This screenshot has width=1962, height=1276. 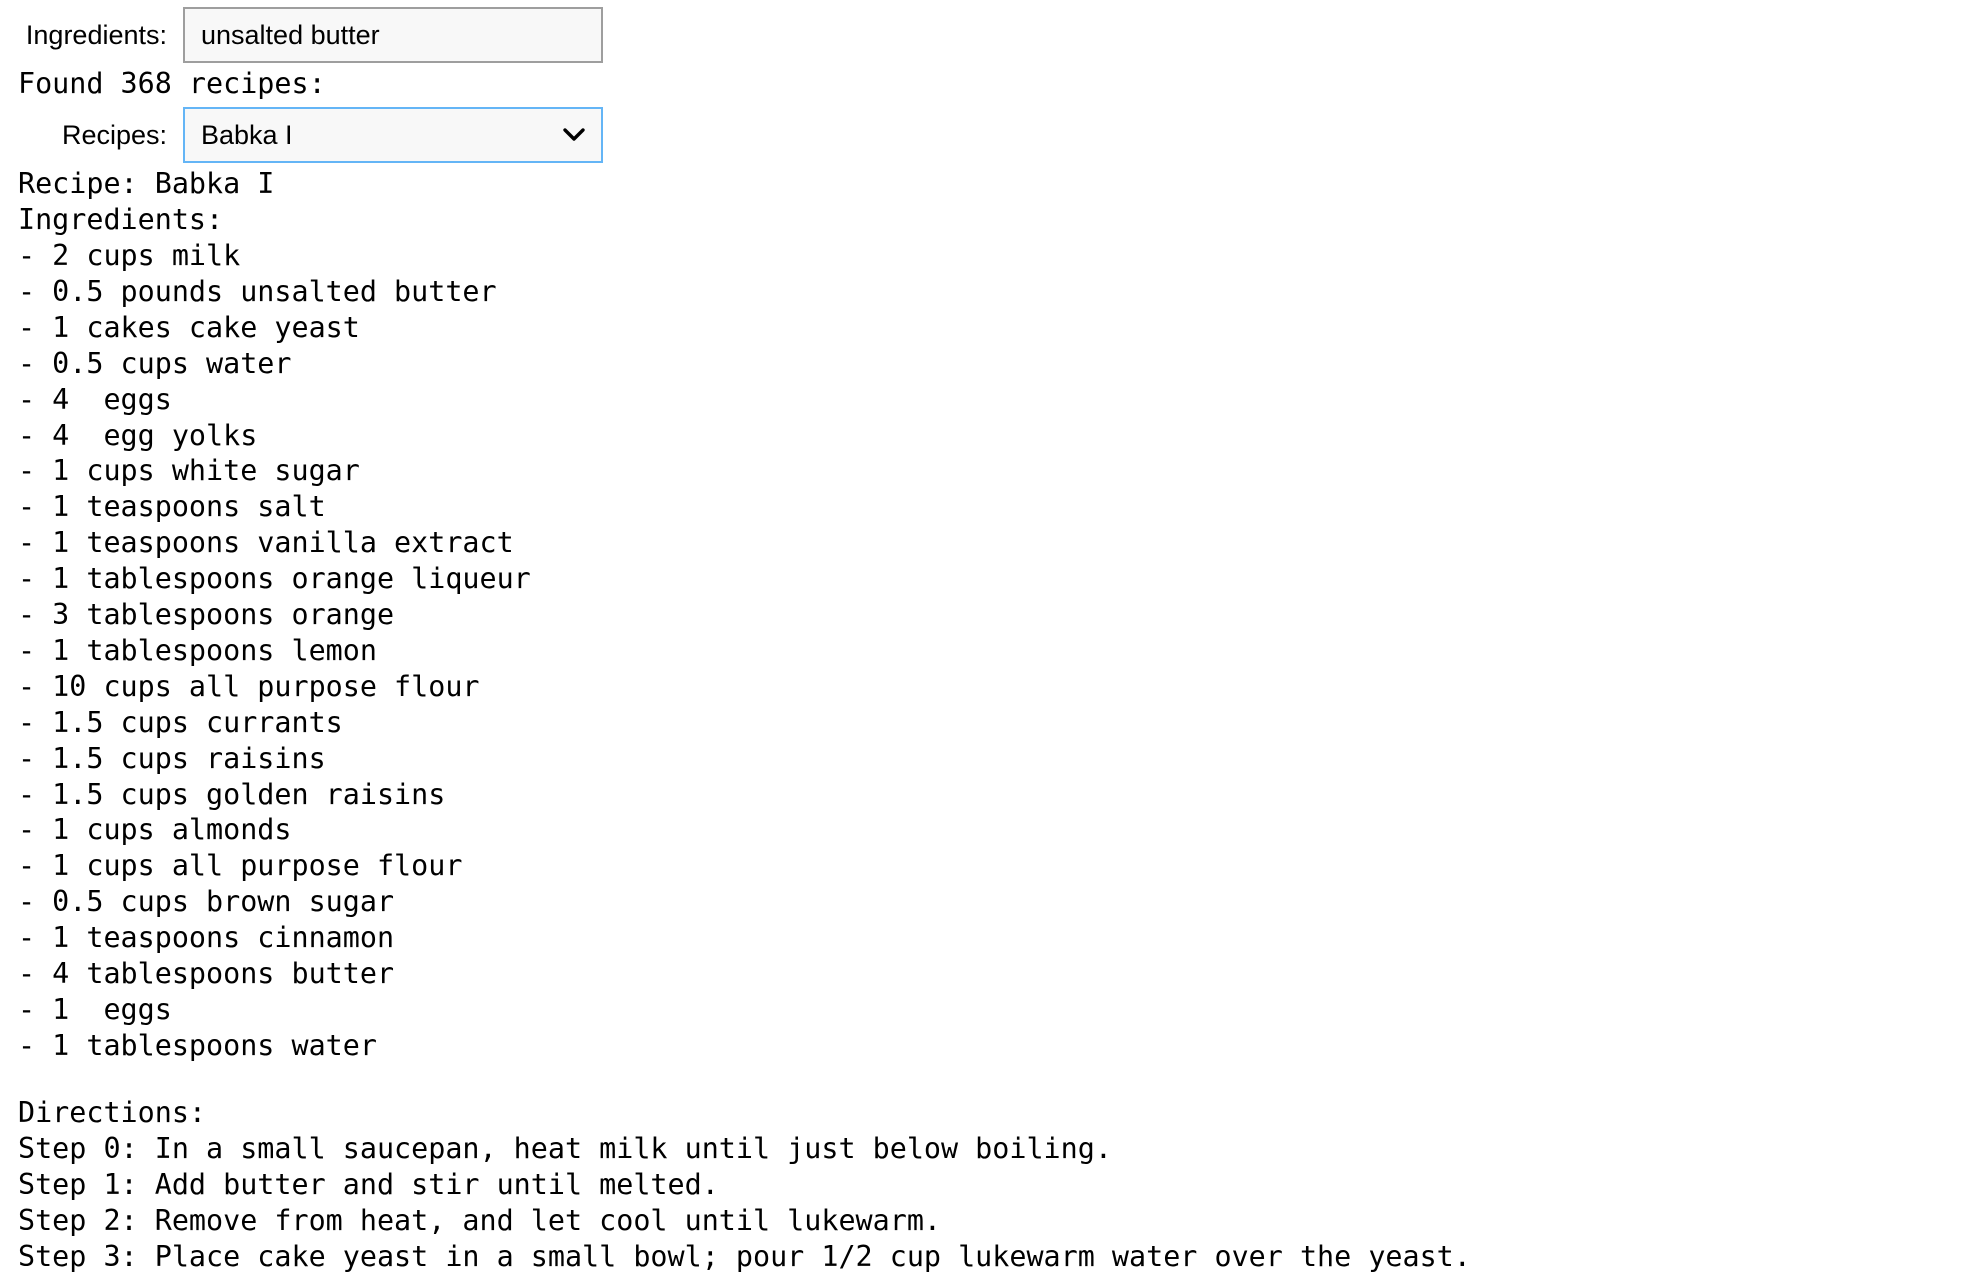 What do you see at coordinates (138, 435) in the screenshot?
I see `ingredient-line: - 4 egg yolks` at bounding box center [138, 435].